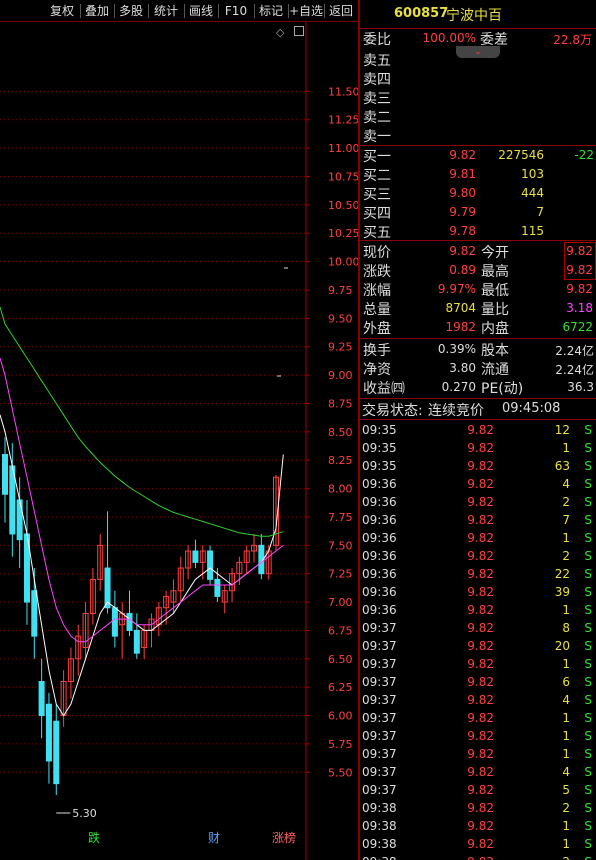 Image resolution: width=596 pixels, height=860 pixels. I want to click on tick-row: 09:36 9.82 7 S, so click(478, 520).